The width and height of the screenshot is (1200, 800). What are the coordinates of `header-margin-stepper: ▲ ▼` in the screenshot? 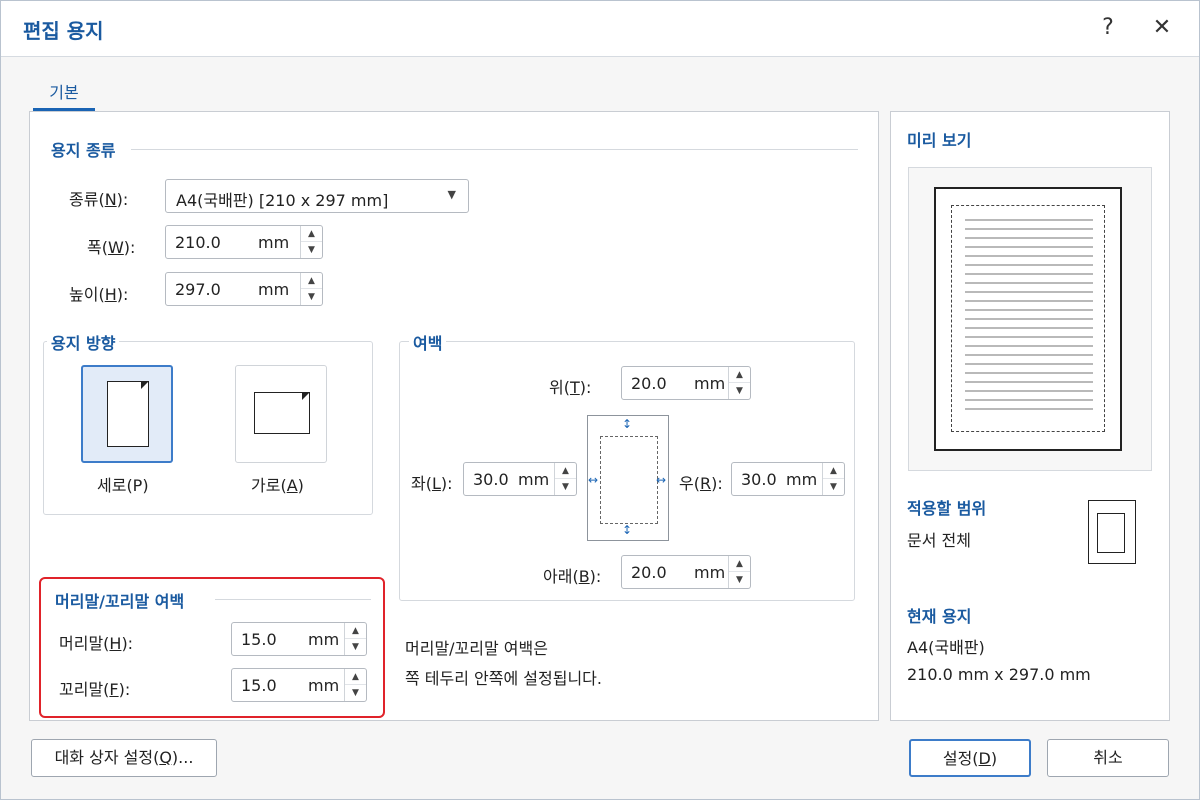 It's located at (355, 639).